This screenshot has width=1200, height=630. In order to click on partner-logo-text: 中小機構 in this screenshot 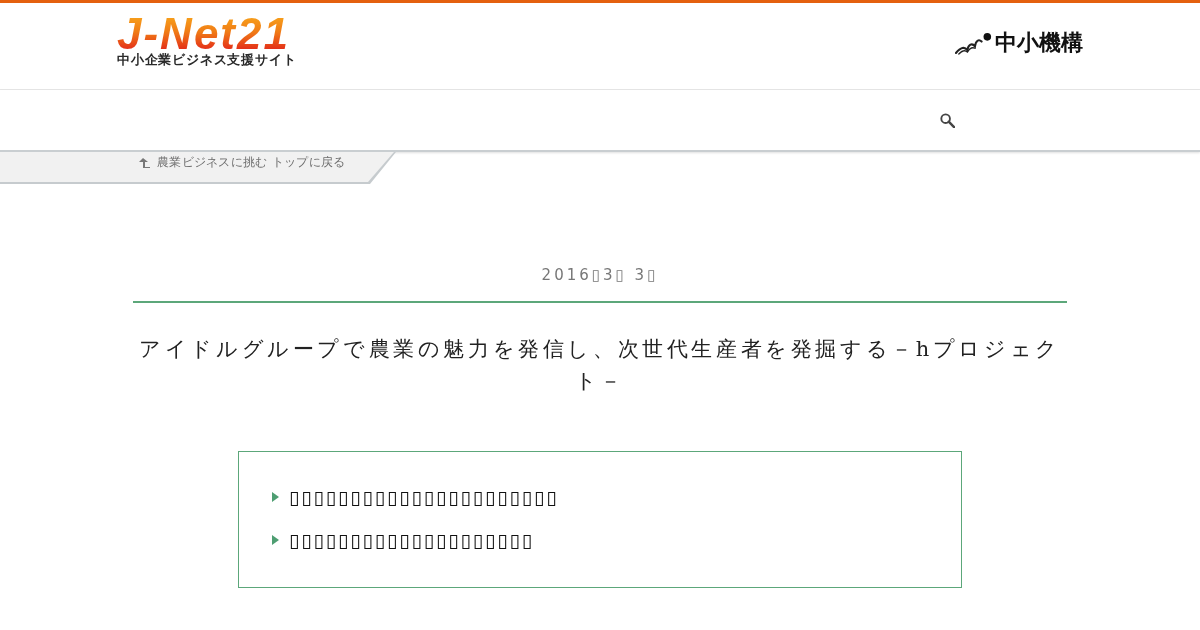, I will do `click(1039, 43)`.